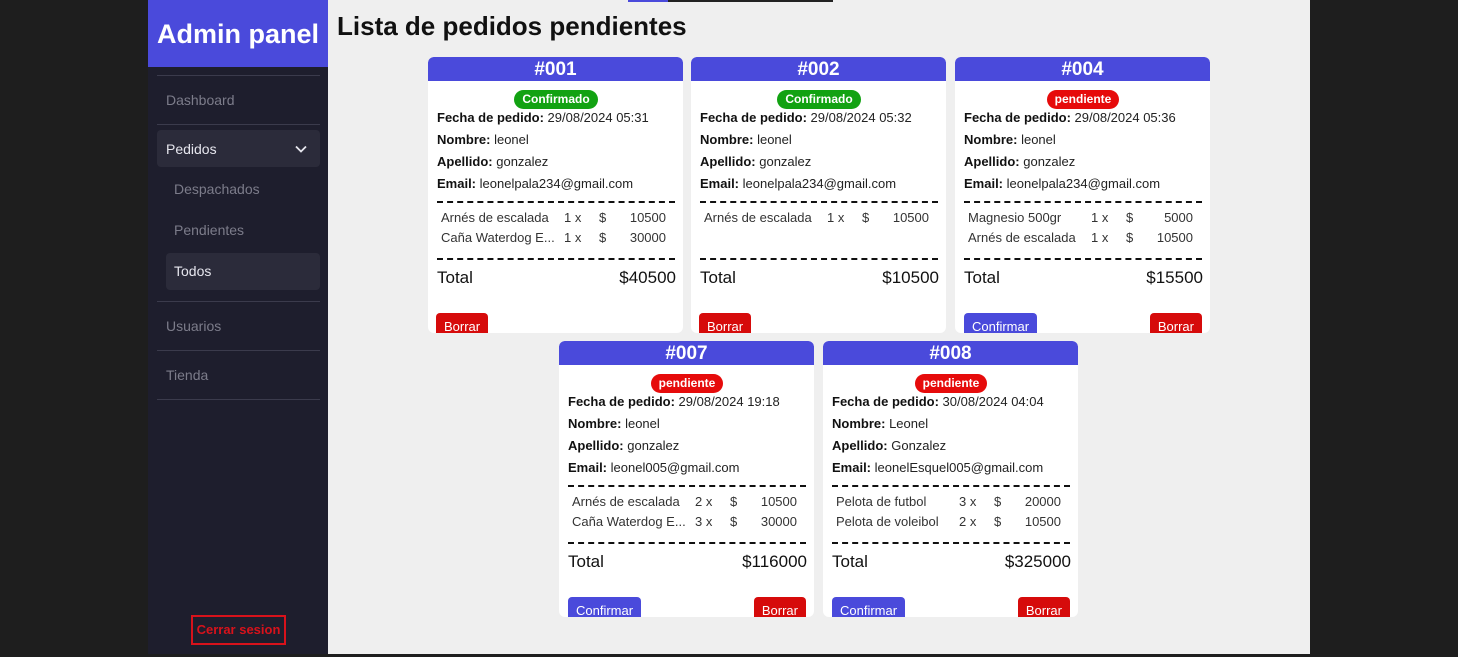  Describe the element at coordinates (684, 521) in the screenshot. I see `list-item: Caña Waterdog E... 3 x $30000` at that location.